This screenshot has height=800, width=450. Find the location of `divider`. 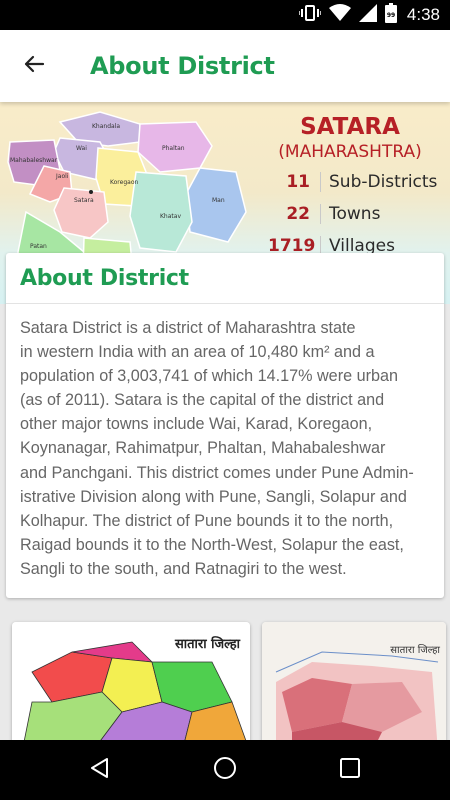

divider is located at coordinates (225, 303).